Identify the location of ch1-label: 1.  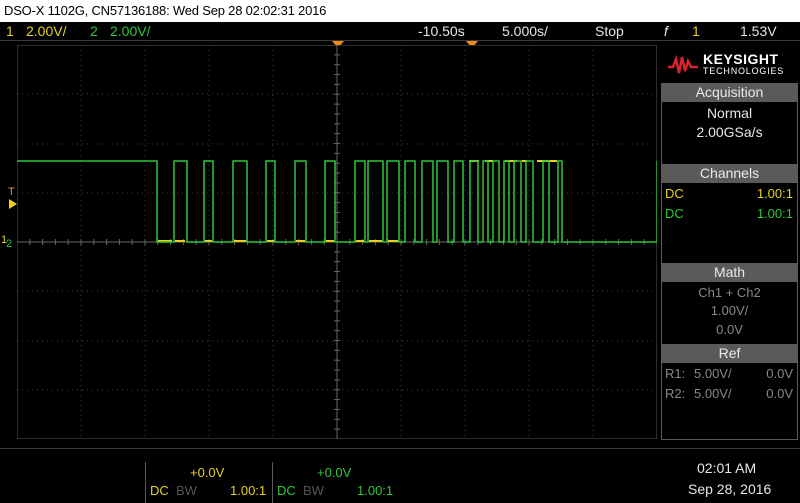
(10, 31).